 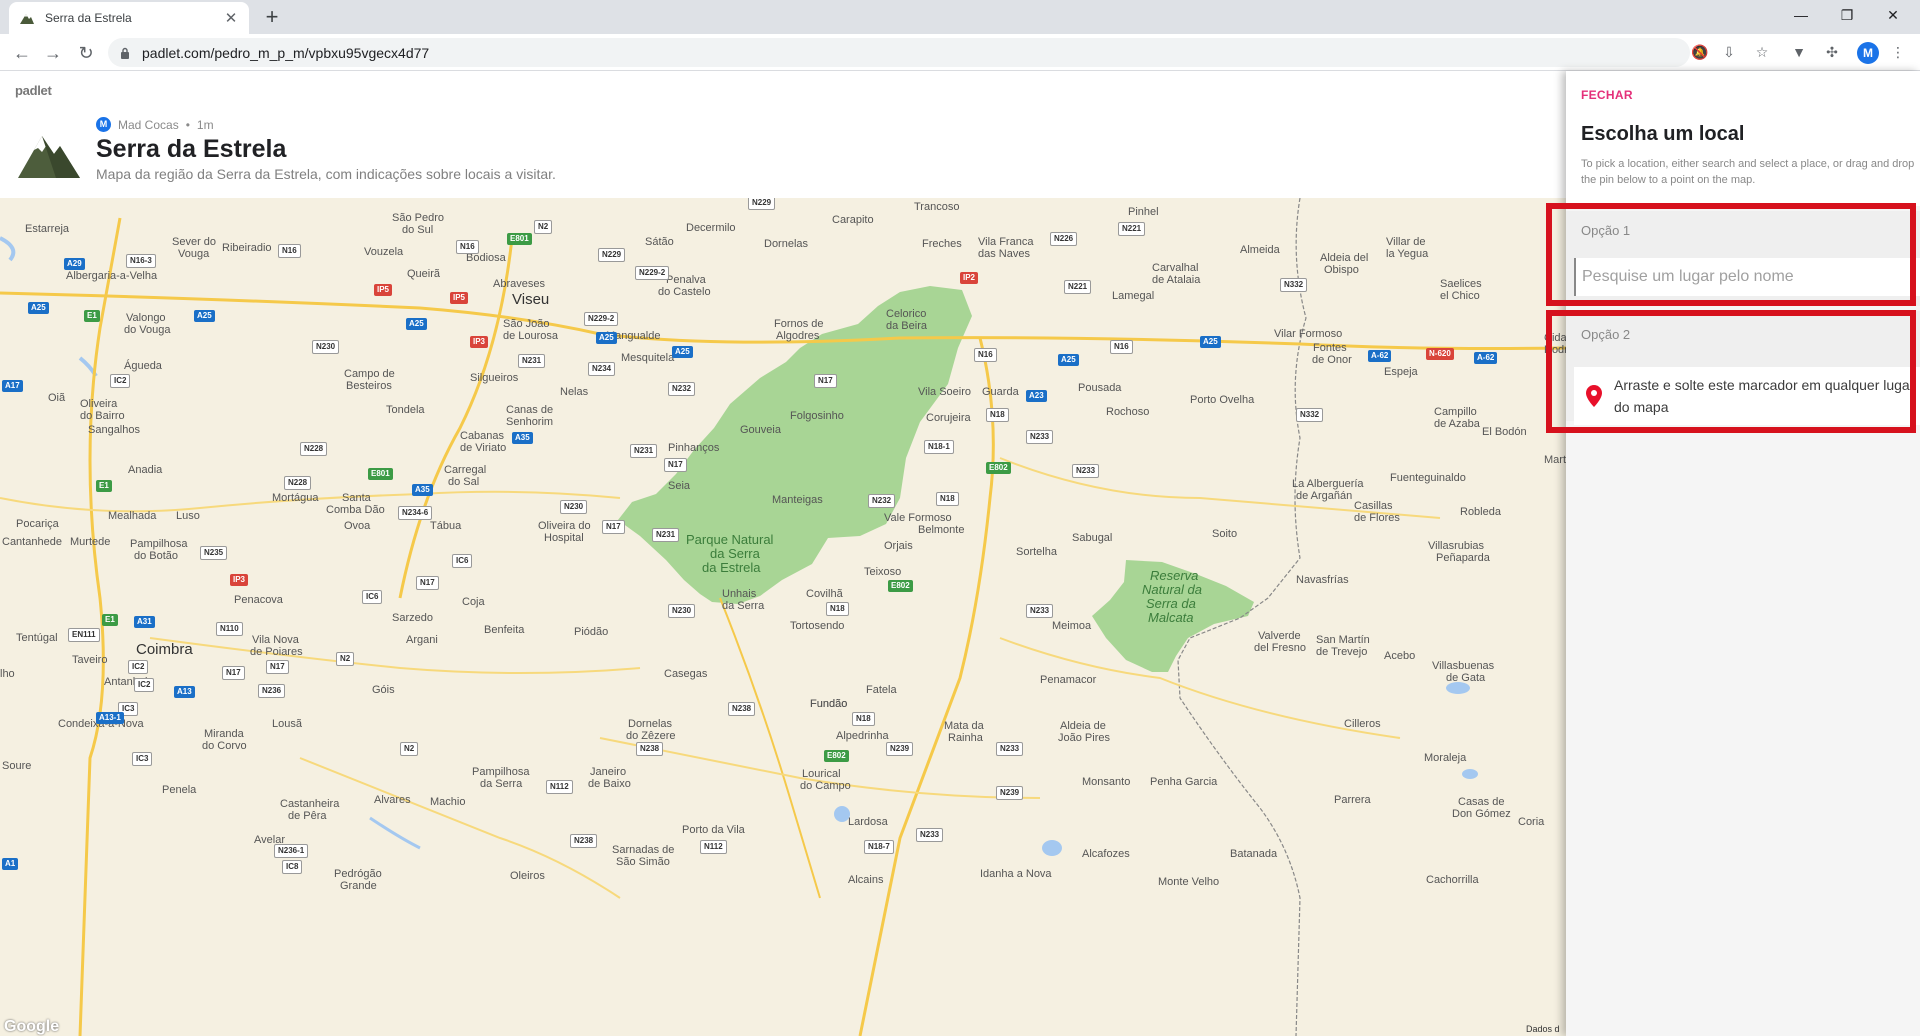 What do you see at coordinates (33, 90) in the screenshot?
I see `padlet-logo: padlet` at bounding box center [33, 90].